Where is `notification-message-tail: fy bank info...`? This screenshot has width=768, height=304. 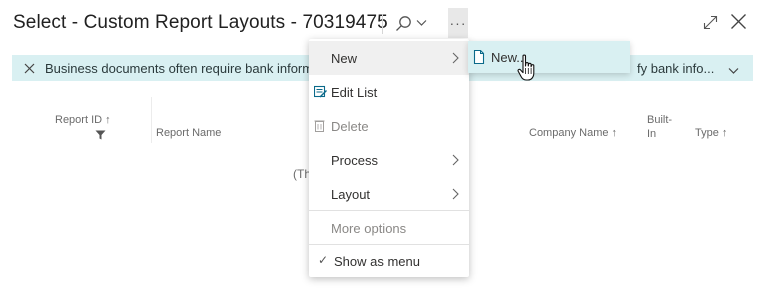
notification-message-tail: fy bank info... is located at coordinates (675, 68).